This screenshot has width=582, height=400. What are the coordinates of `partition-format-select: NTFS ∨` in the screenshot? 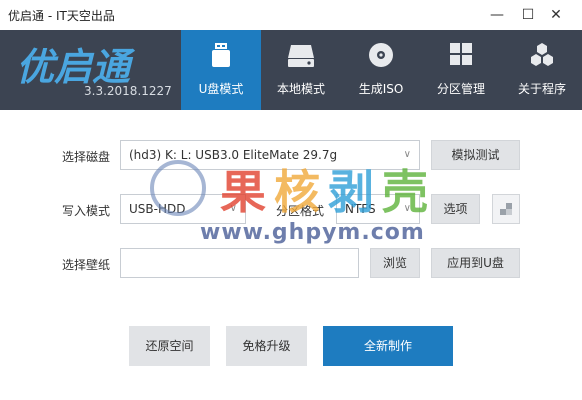 It's located at (378, 209).